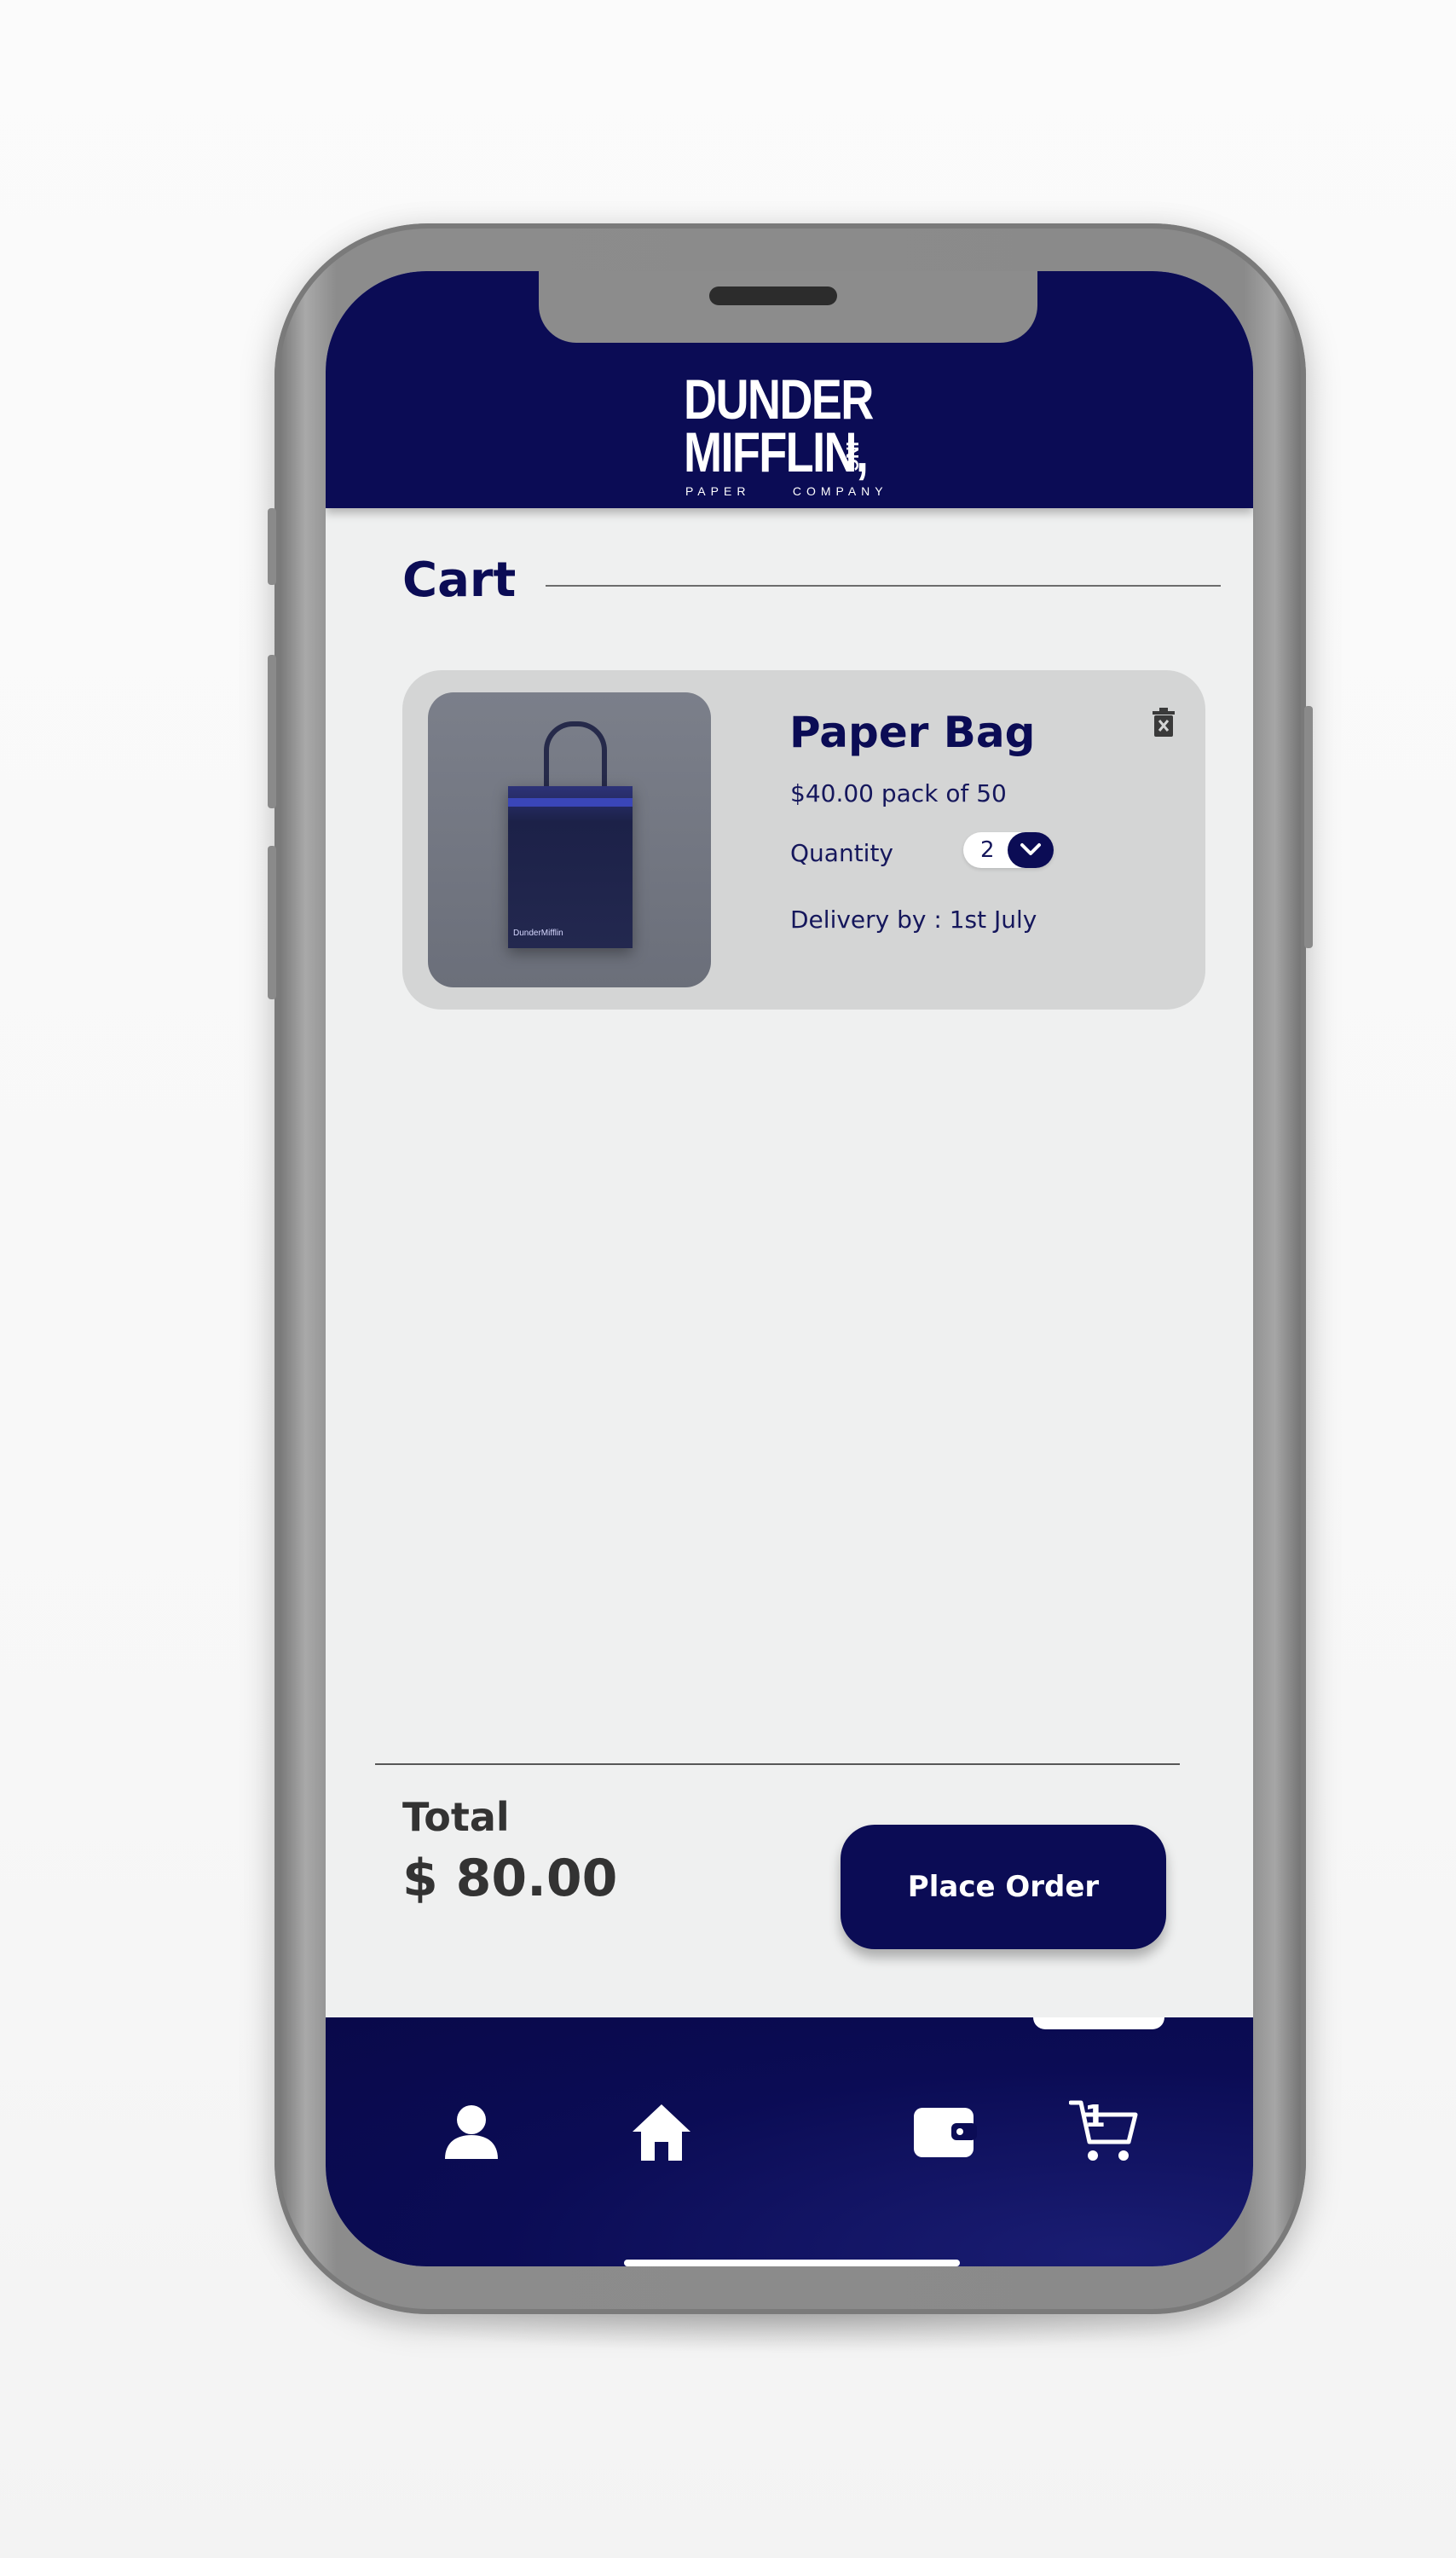 The height and width of the screenshot is (2558, 1456). I want to click on home-icon, so click(661, 2132).